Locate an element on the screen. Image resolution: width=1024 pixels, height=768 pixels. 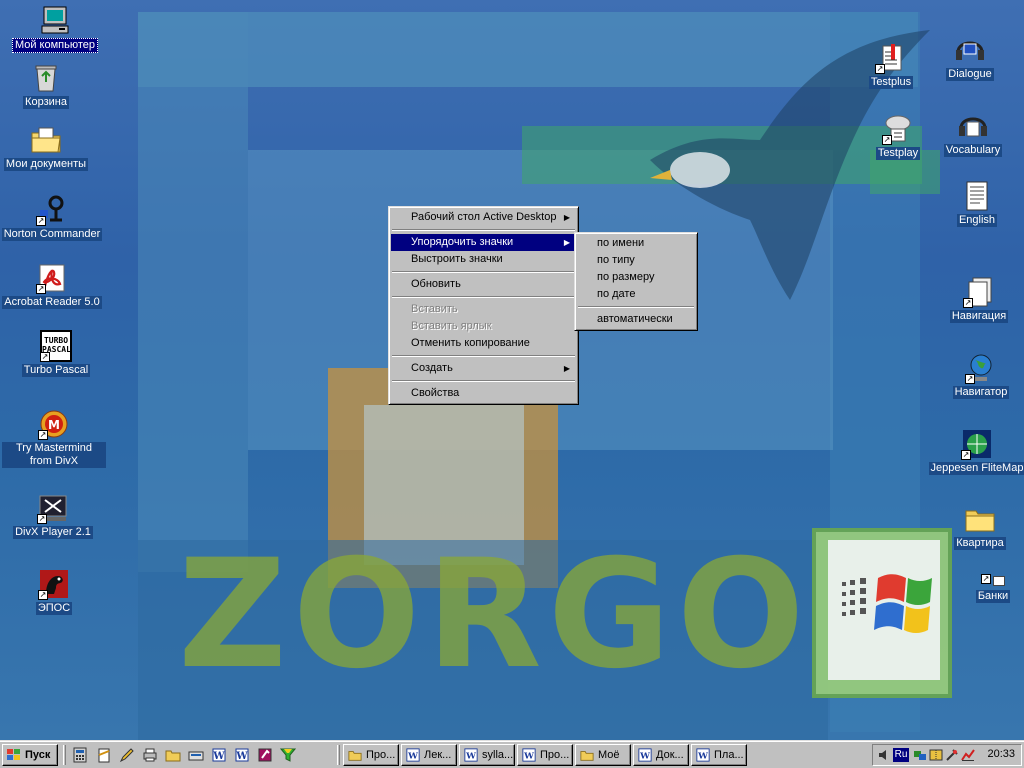
desktop-icon-label: Try Mastermind from DivX is located at coordinates (54, 455).